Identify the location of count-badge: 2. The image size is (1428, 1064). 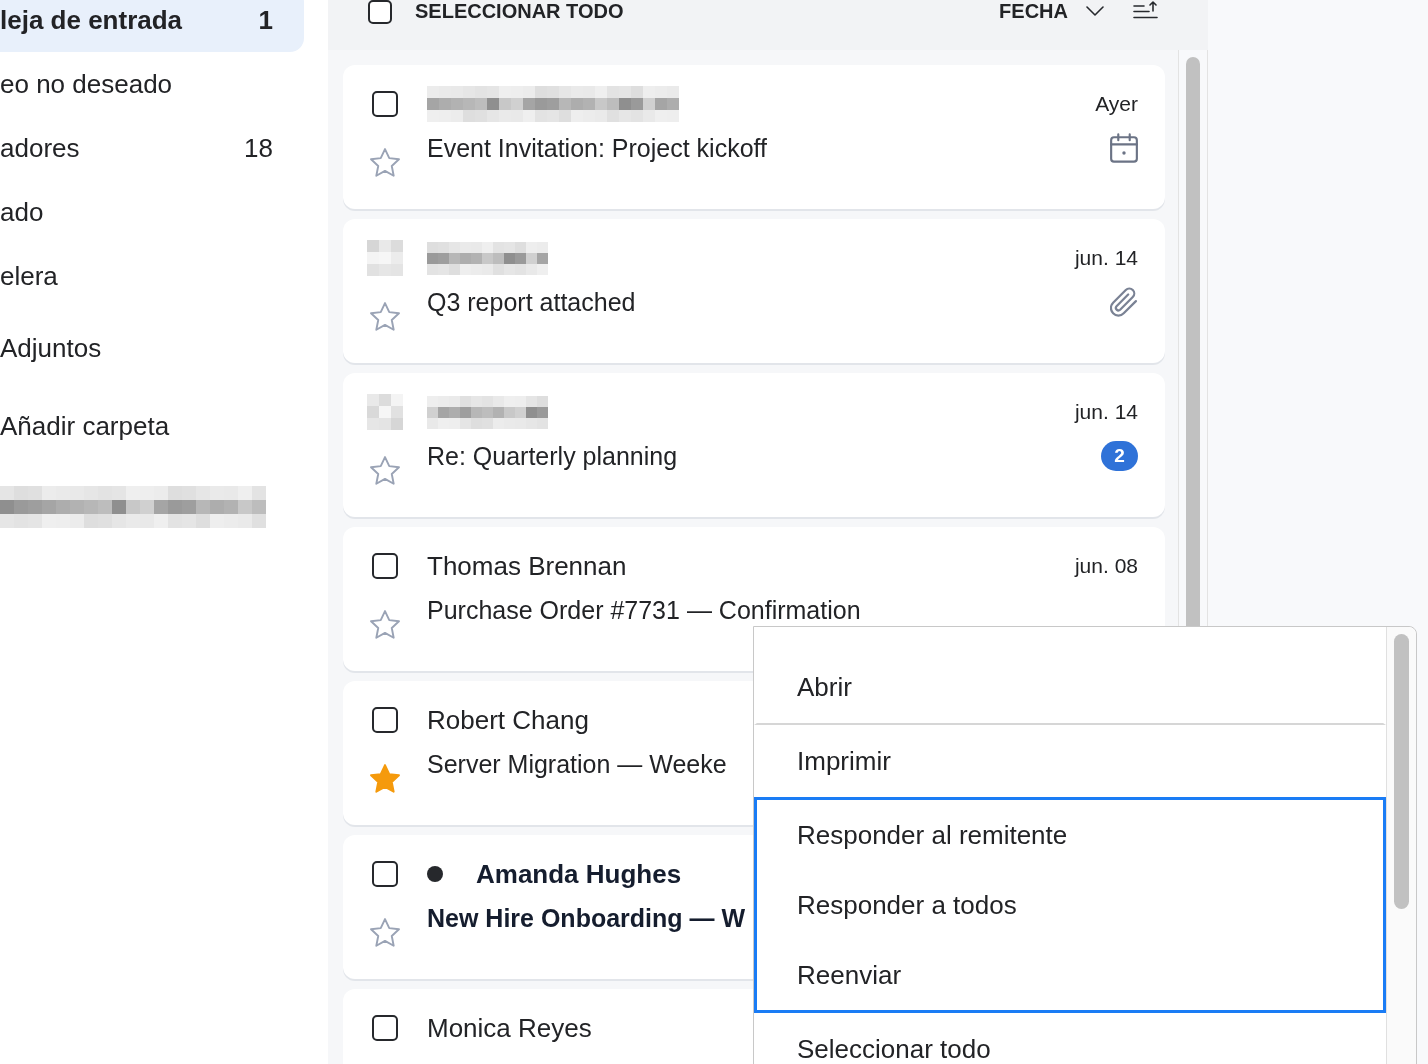
(1119, 456).